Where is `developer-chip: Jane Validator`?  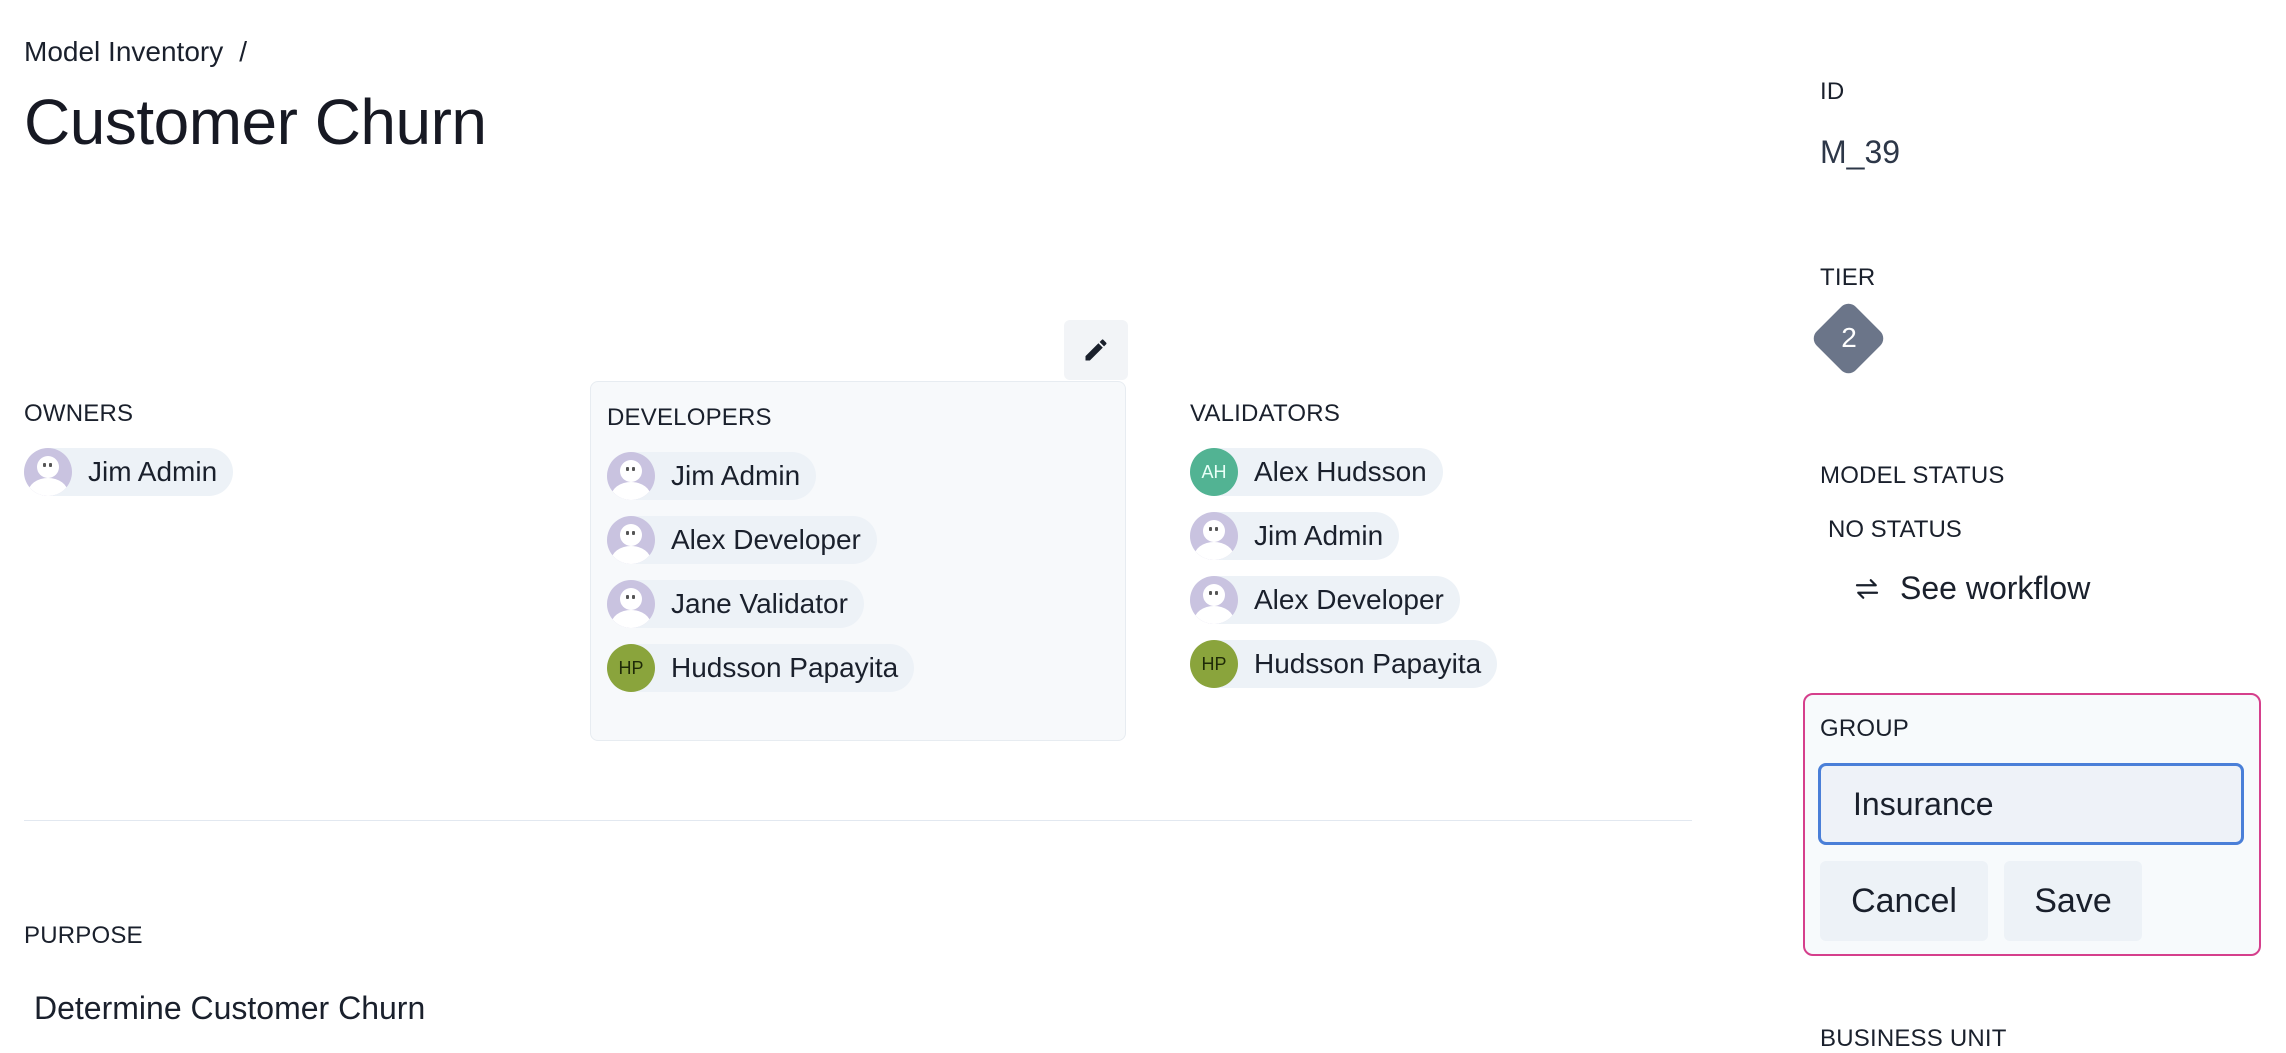
developer-chip: Jane Validator is located at coordinates (735, 604).